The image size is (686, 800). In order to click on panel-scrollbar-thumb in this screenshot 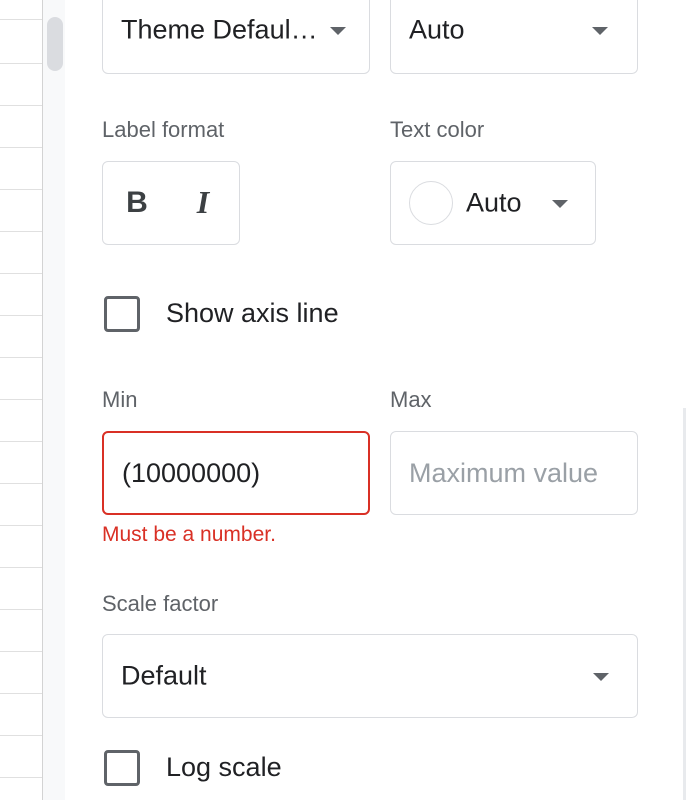, I will do `click(55, 44)`.